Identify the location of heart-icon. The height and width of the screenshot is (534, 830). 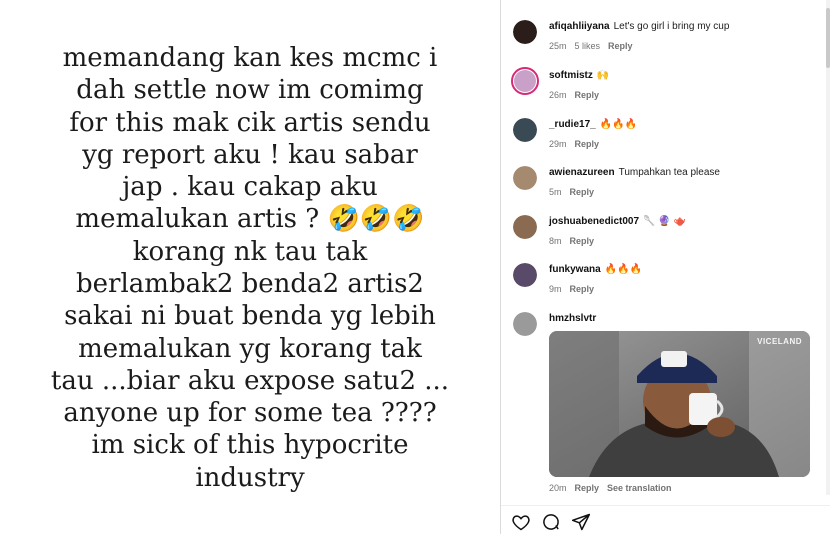
(521, 522).